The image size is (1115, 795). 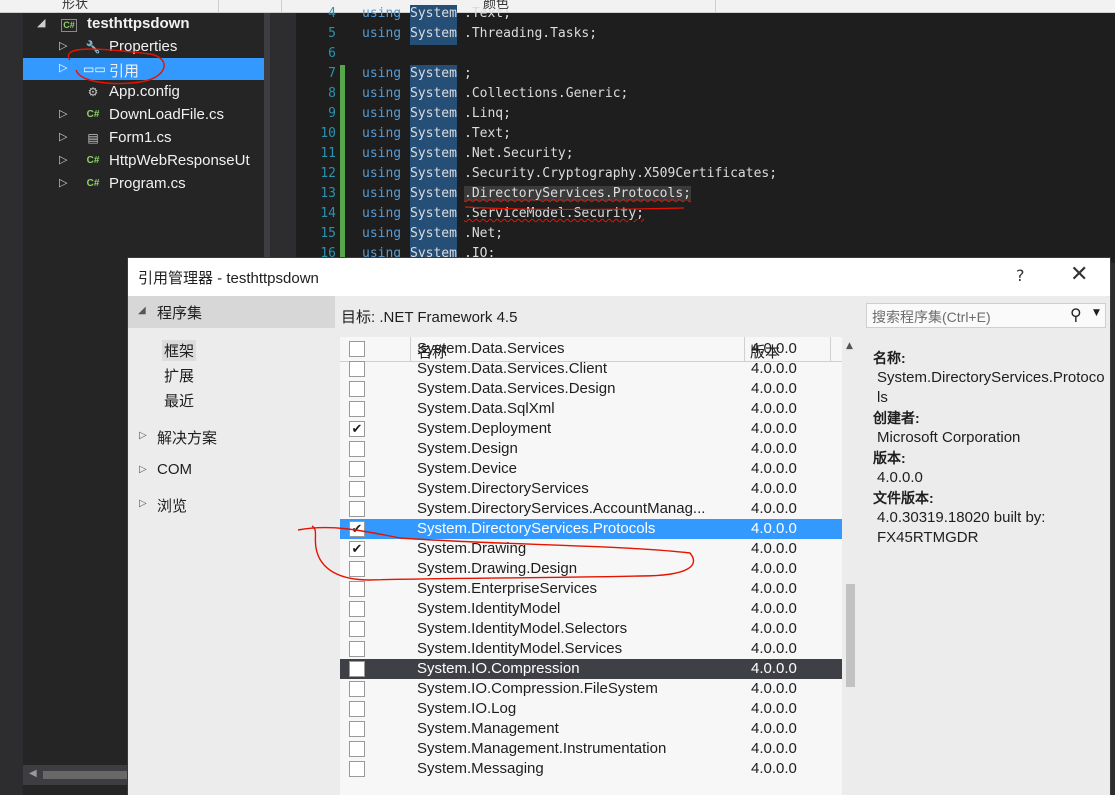 What do you see at coordinates (705, 55) in the screenshot?
I see `code-line: 6` at bounding box center [705, 55].